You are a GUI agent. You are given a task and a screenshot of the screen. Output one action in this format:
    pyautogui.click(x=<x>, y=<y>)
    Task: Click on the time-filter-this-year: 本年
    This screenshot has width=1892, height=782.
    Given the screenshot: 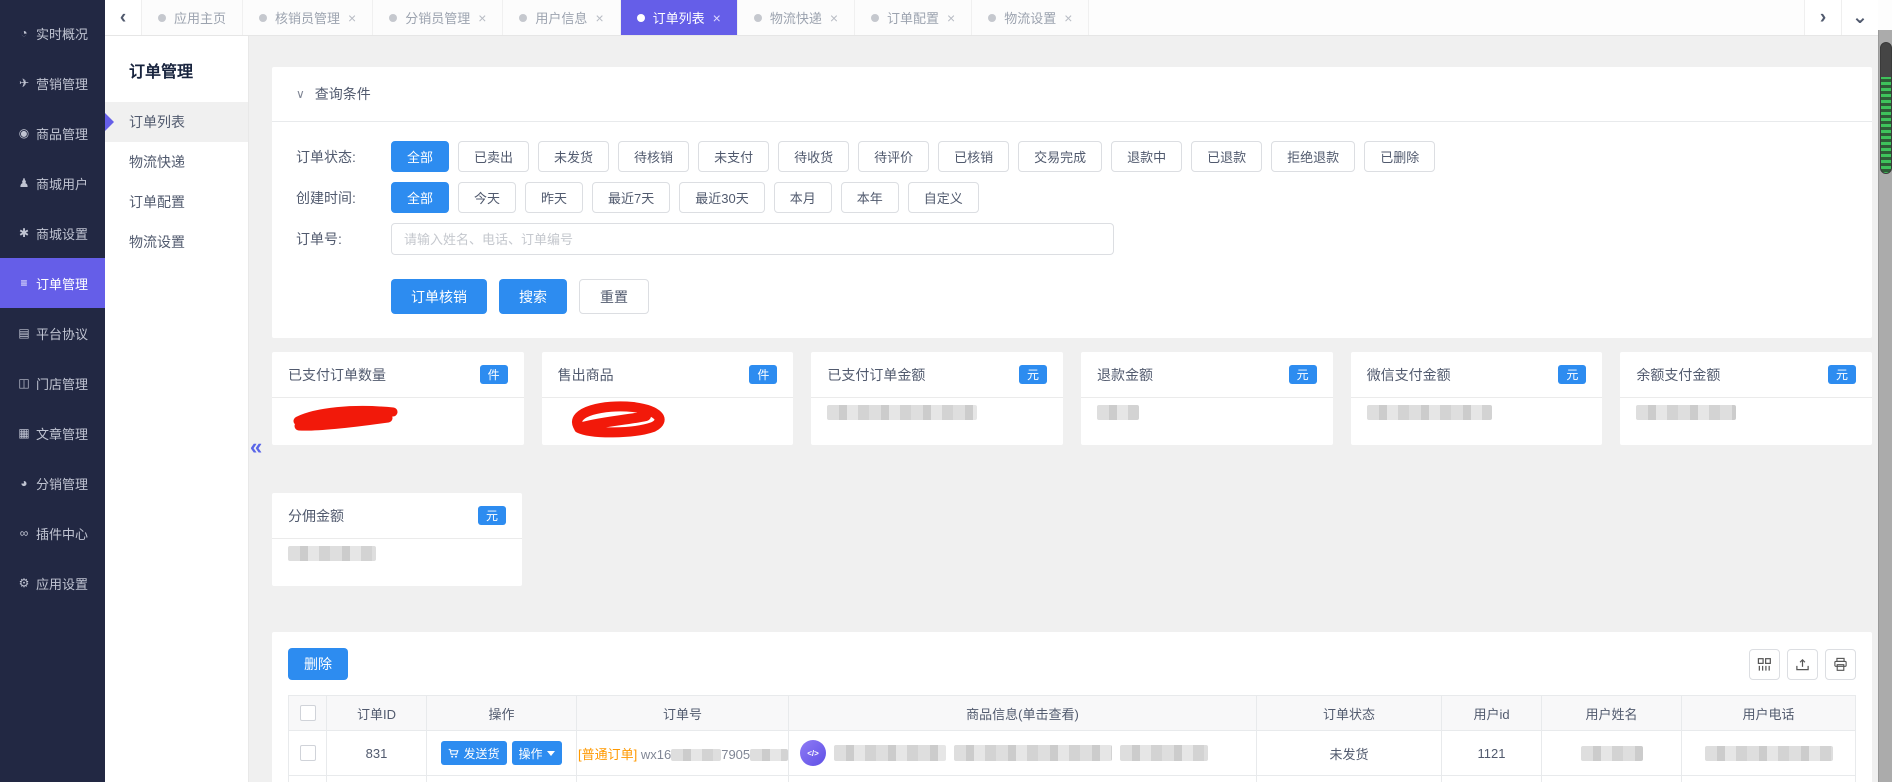 What is the action you would take?
    pyautogui.click(x=869, y=197)
    